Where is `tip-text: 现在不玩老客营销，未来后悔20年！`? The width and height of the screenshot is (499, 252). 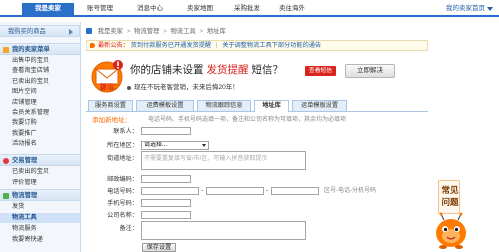
tip-text: 现在不玩老客营销，未来后悔20年！ is located at coordinates (186, 88).